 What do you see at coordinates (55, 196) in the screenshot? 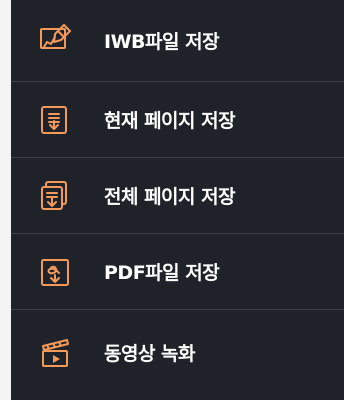
I see `pages-download-icon` at bounding box center [55, 196].